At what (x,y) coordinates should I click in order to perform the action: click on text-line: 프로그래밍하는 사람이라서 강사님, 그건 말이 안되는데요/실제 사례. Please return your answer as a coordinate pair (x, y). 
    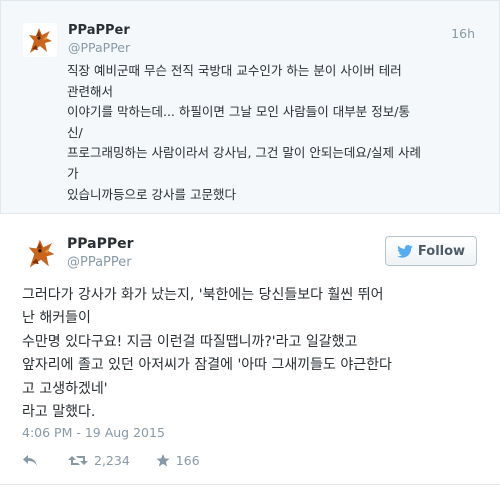
    Looking at the image, I should click on (244, 153).